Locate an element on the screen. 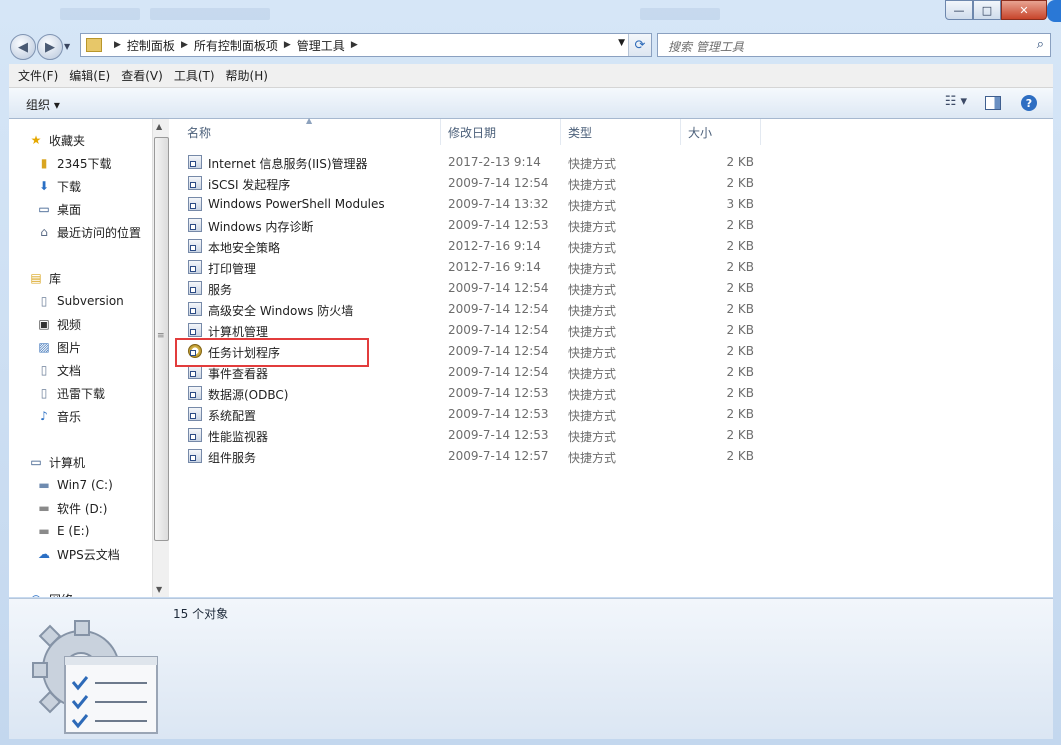 The width and height of the screenshot is (1061, 745). scrollbar-grip-icon: ≡ is located at coordinates (161, 336).